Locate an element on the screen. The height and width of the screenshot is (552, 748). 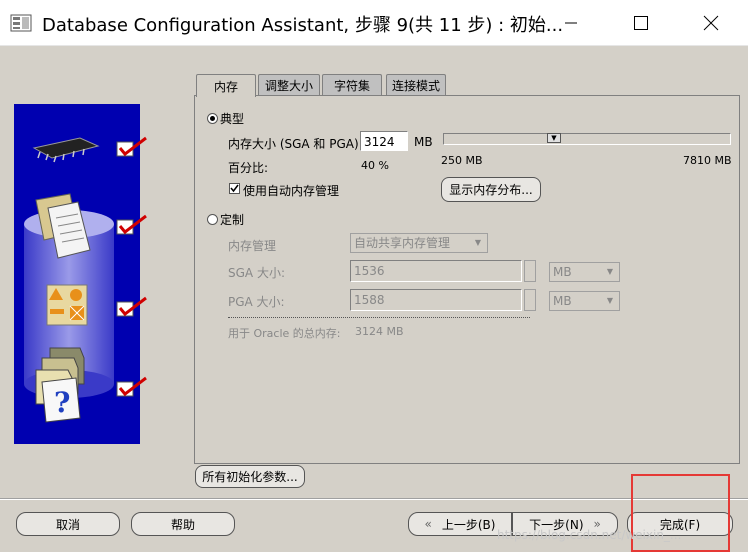
chevron-left-double-icon: « is located at coordinates (428, 524).